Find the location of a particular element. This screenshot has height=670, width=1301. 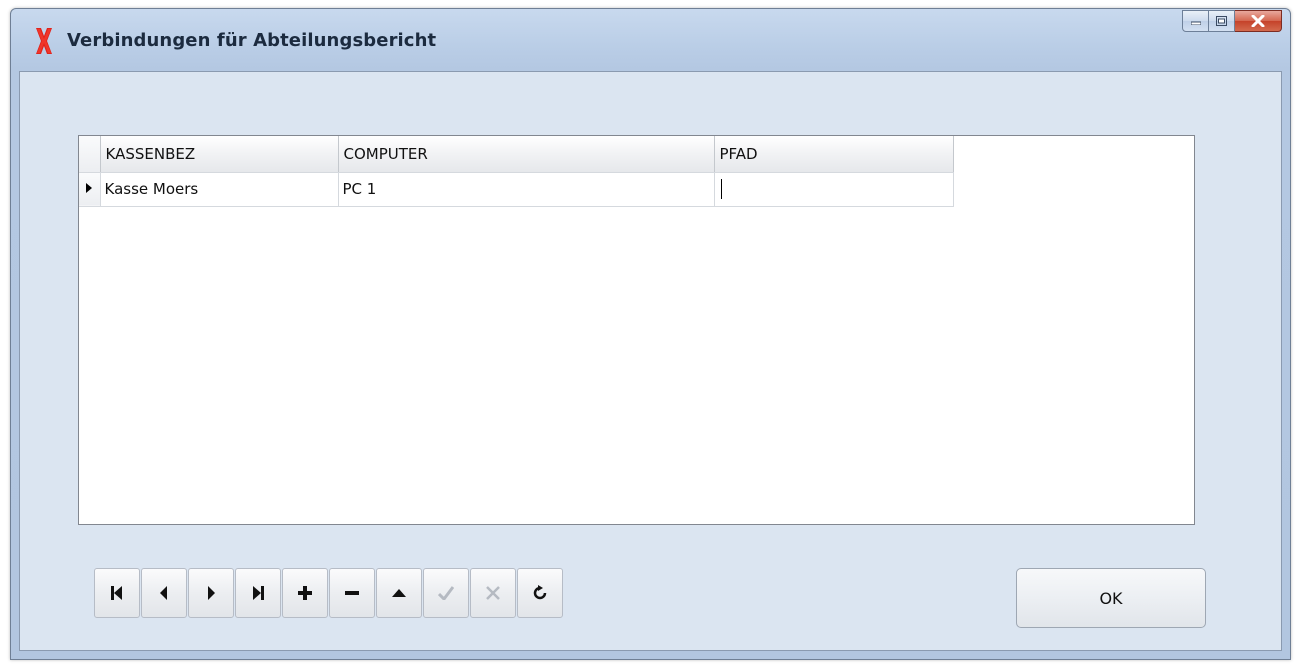

edit-record-icon is located at coordinates (399, 593).